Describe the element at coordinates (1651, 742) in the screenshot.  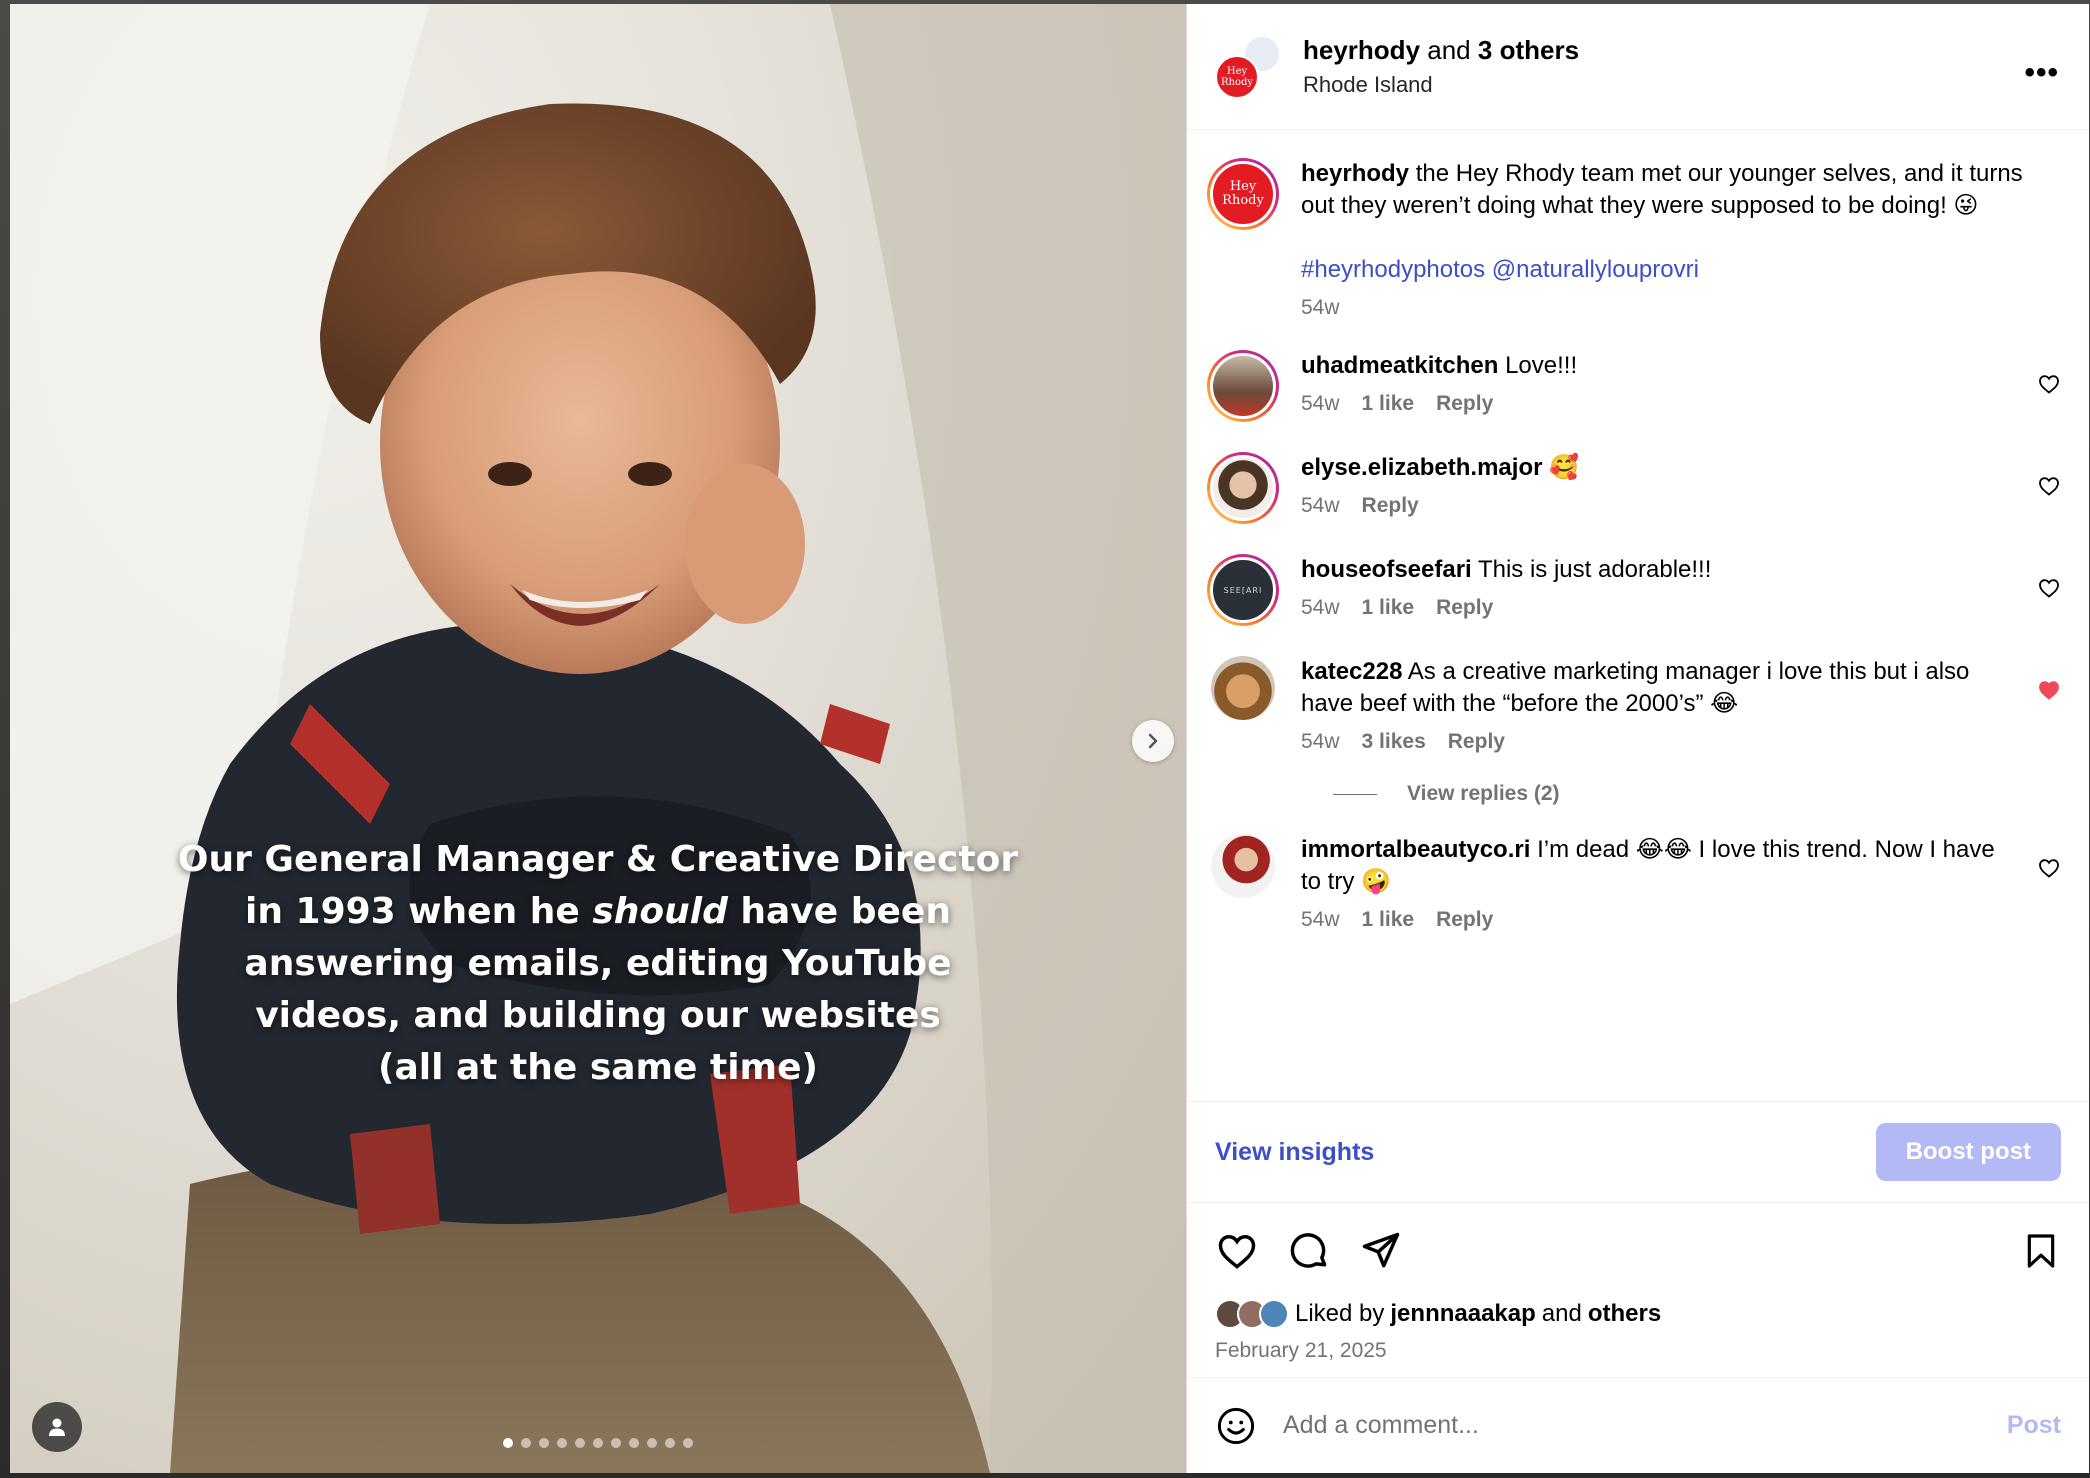
I see `comment-meta: 54w 3 likes Reply` at that location.